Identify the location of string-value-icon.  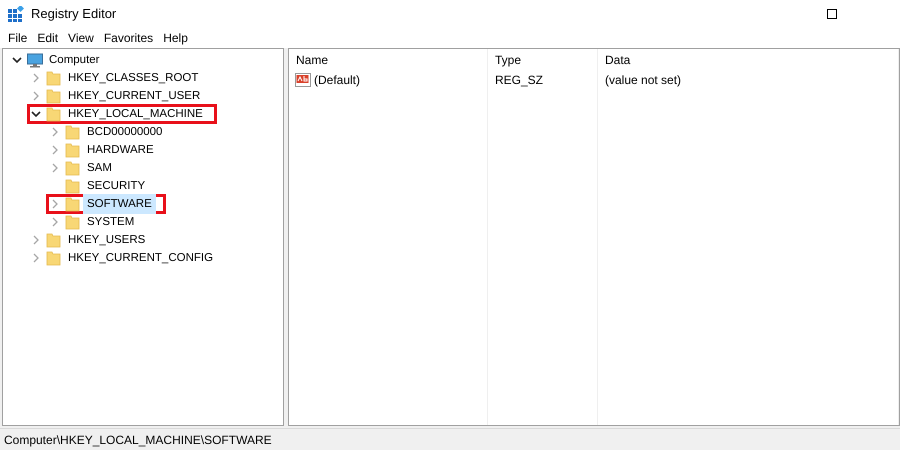
(303, 80).